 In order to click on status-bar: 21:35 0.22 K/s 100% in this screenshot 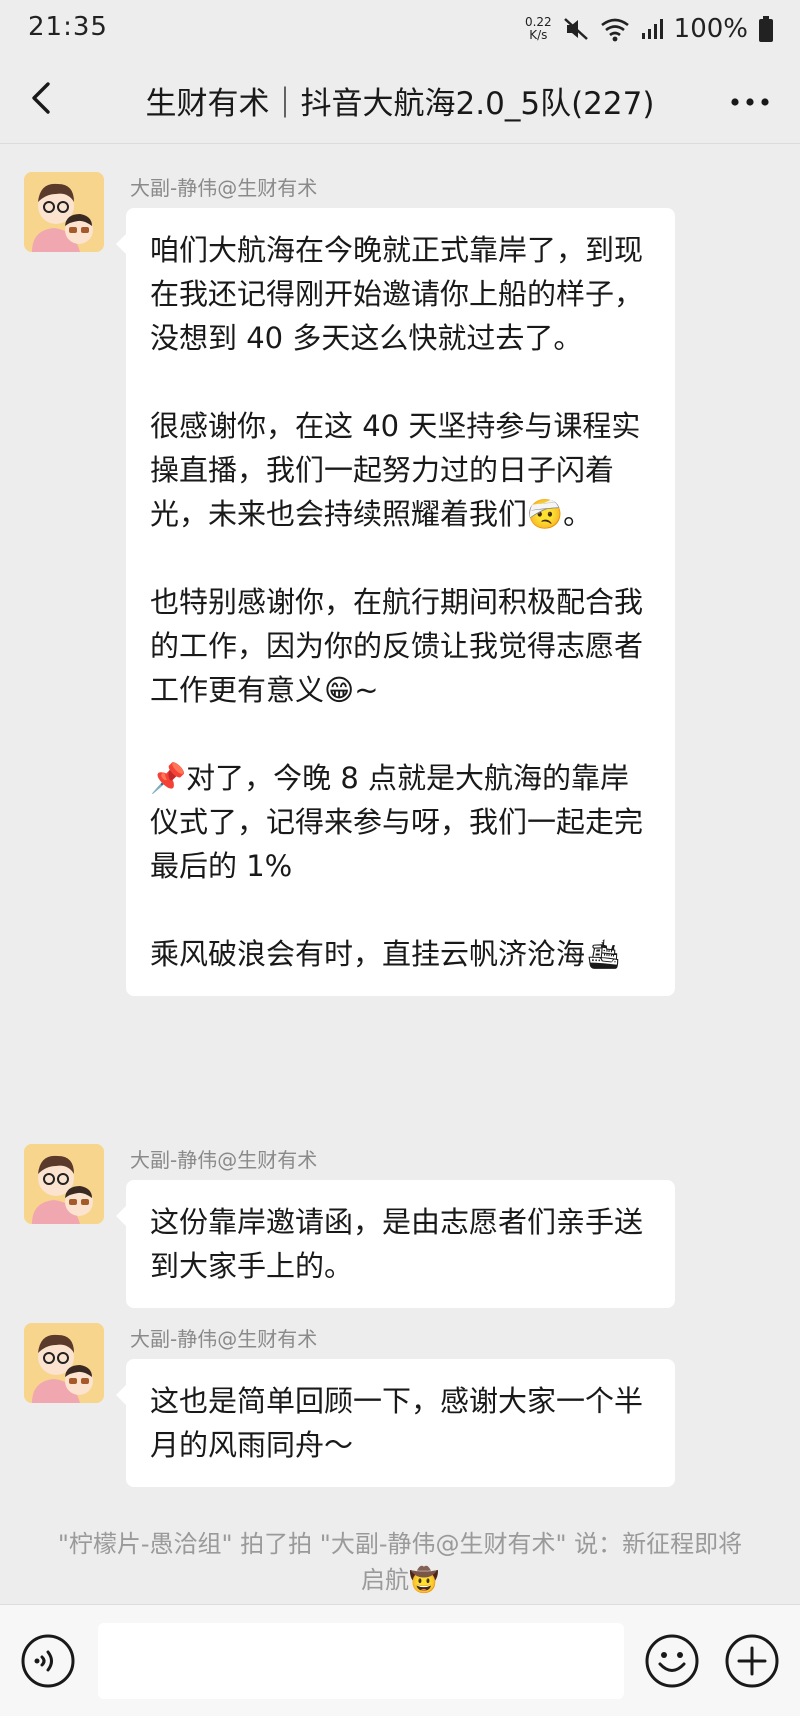, I will do `click(400, 29)`.